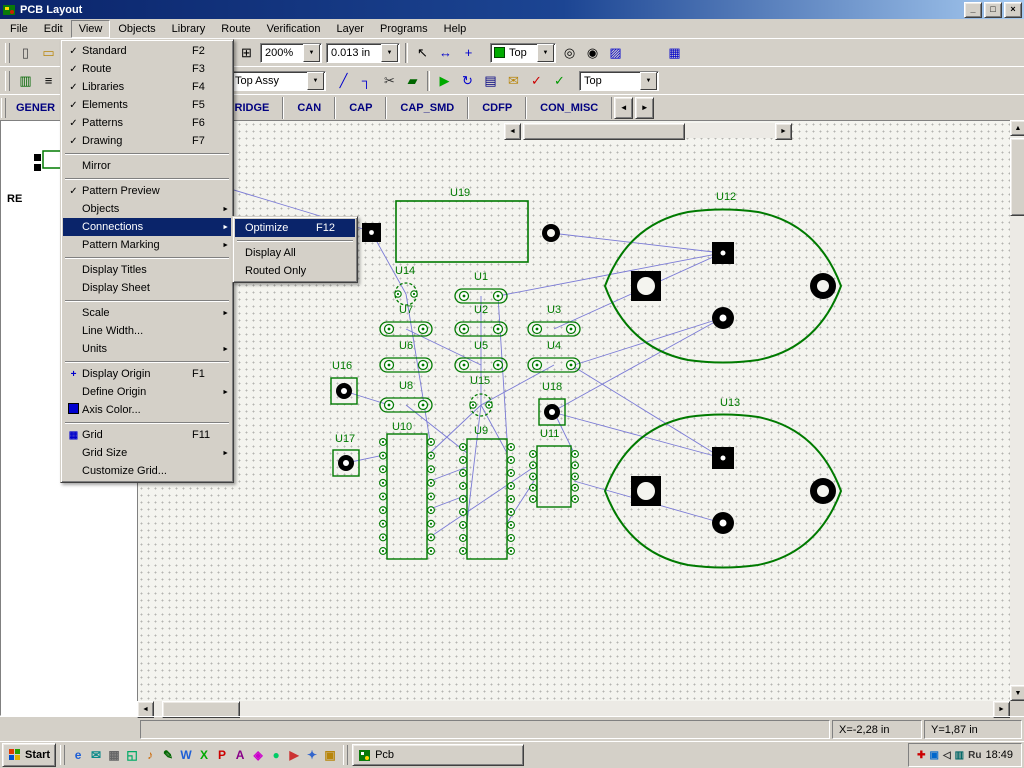 The width and height of the screenshot is (1024, 768). Describe the element at coordinates (147, 435) in the screenshot. I see `view-menu-item-grid: ▦ Grid F11` at that location.